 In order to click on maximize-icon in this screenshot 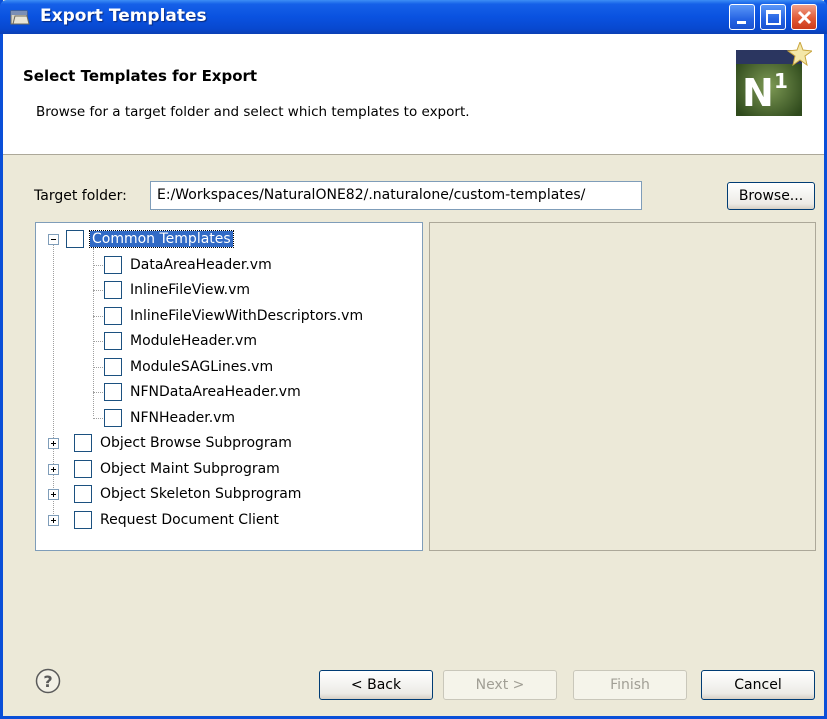, I will do `click(773, 17)`.